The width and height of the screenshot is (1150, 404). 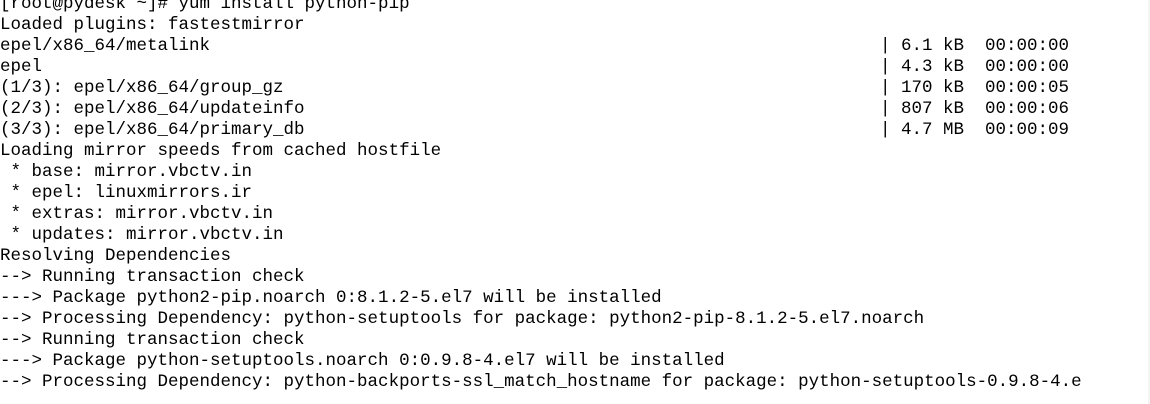 What do you see at coordinates (205, 7) in the screenshot?
I see `terminal-line-prompt: [root@pydesk ~]# yum install python-pip` at bounding box center [205, 7].